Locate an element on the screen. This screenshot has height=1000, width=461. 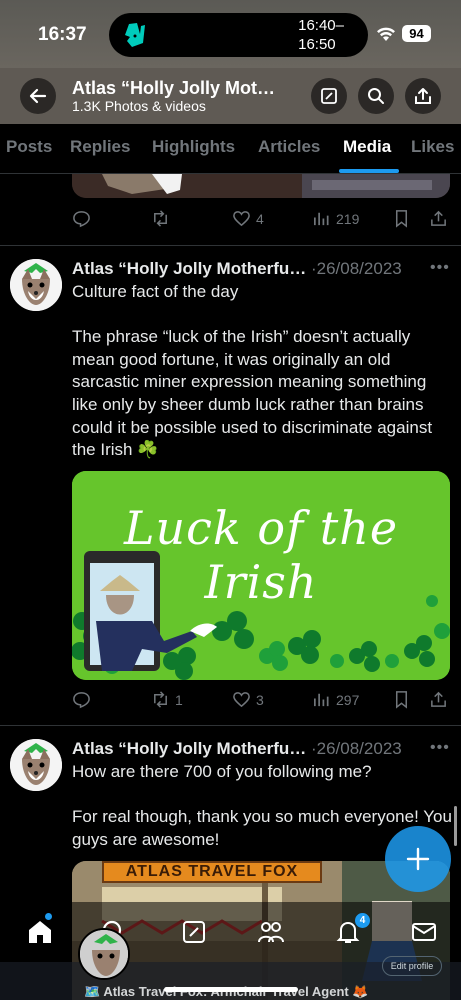
live-activity-time: 16:40– 16:50 is located at coordinates (321, 35).